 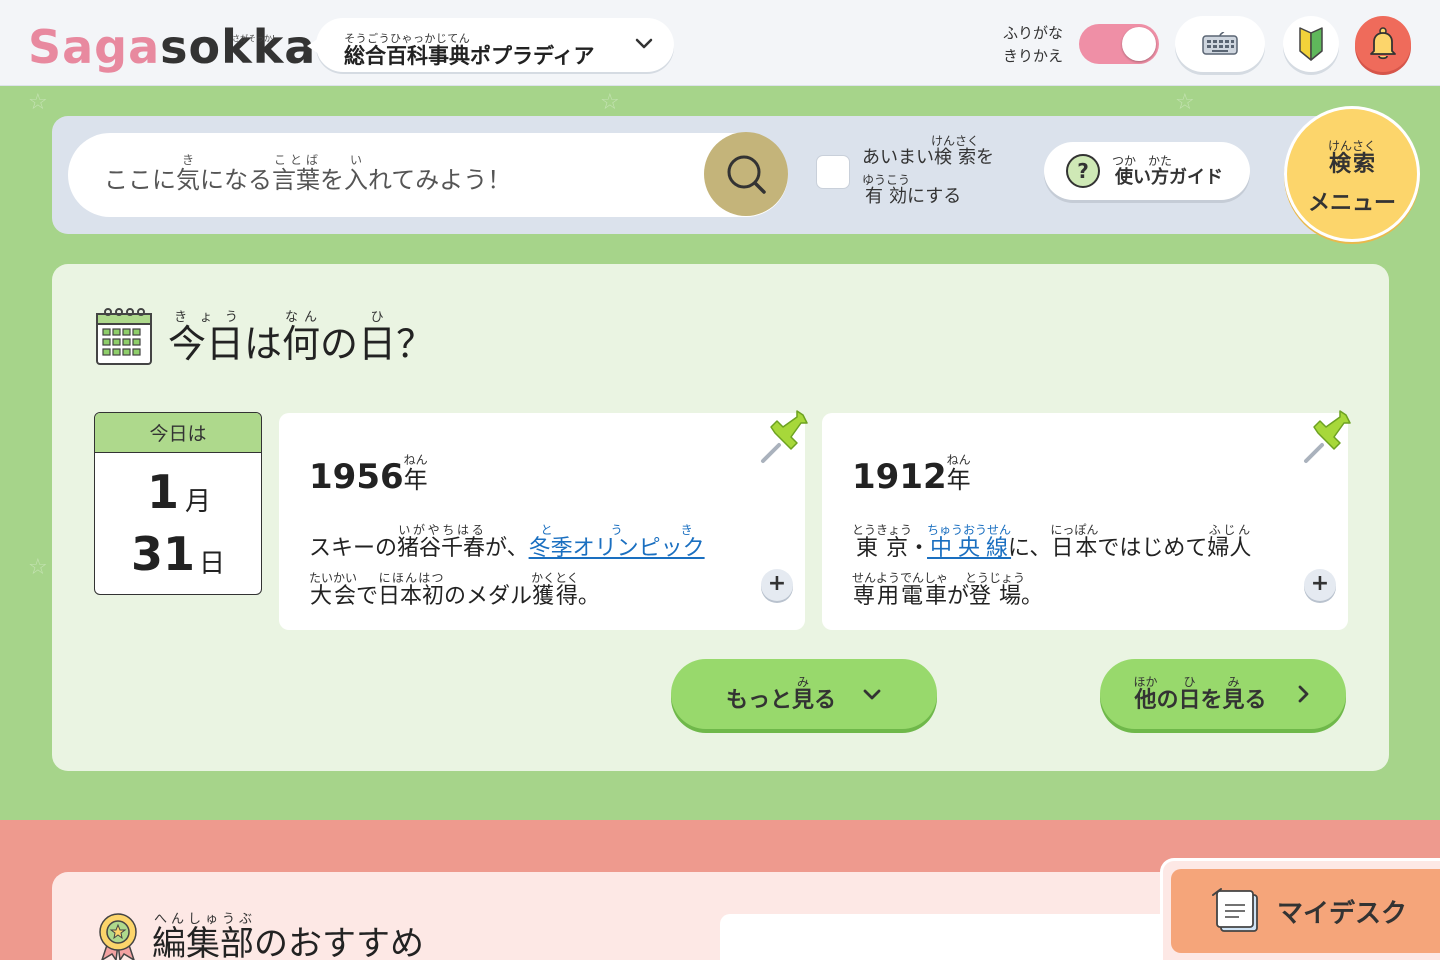 I want to click on search-input-box: ここに気きになる言葉ことばを入いれてみよう！, so click(x=428, y=175).